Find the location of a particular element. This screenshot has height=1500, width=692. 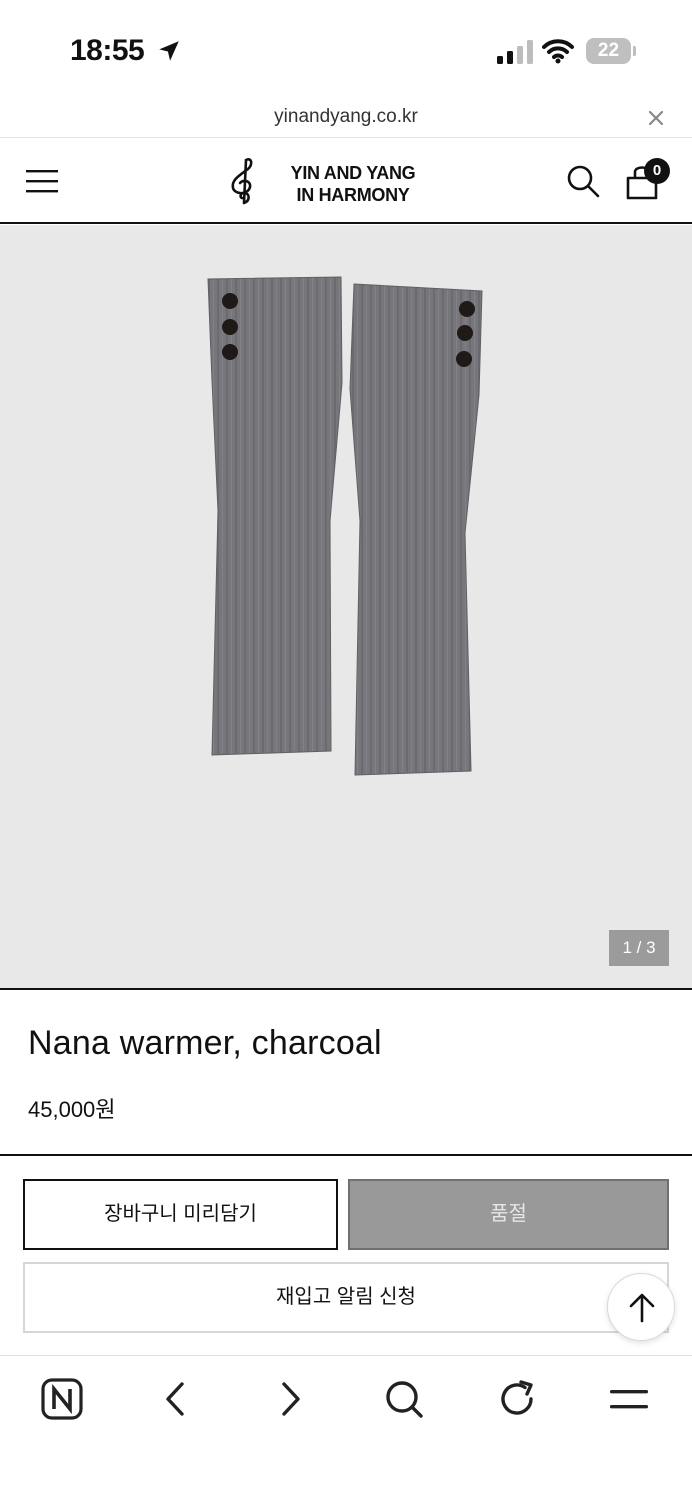

sold-out-button: 품절 is located at coordinates (508, 1214).